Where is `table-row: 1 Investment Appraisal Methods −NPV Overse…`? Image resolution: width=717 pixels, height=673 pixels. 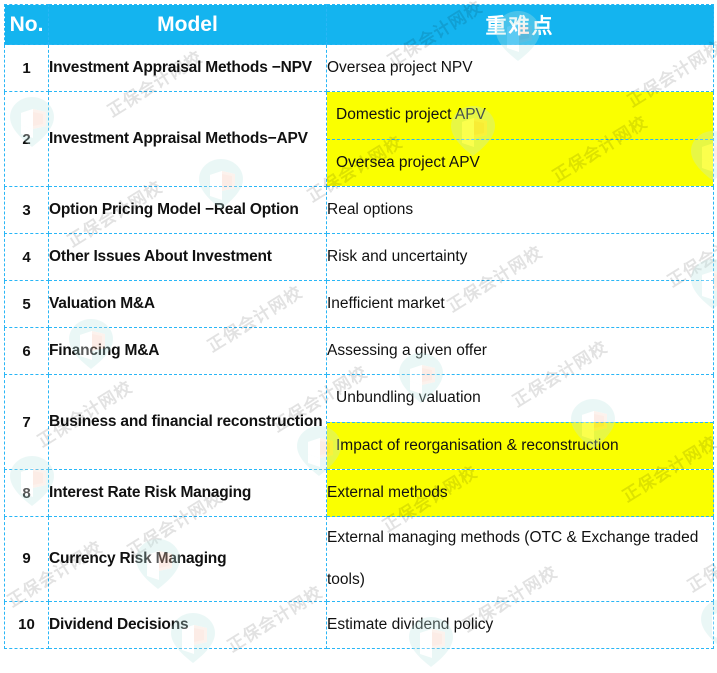
table-row: 1 Investment Appraisal Methods −NPV Overse… is located at coordinates (359, 68).